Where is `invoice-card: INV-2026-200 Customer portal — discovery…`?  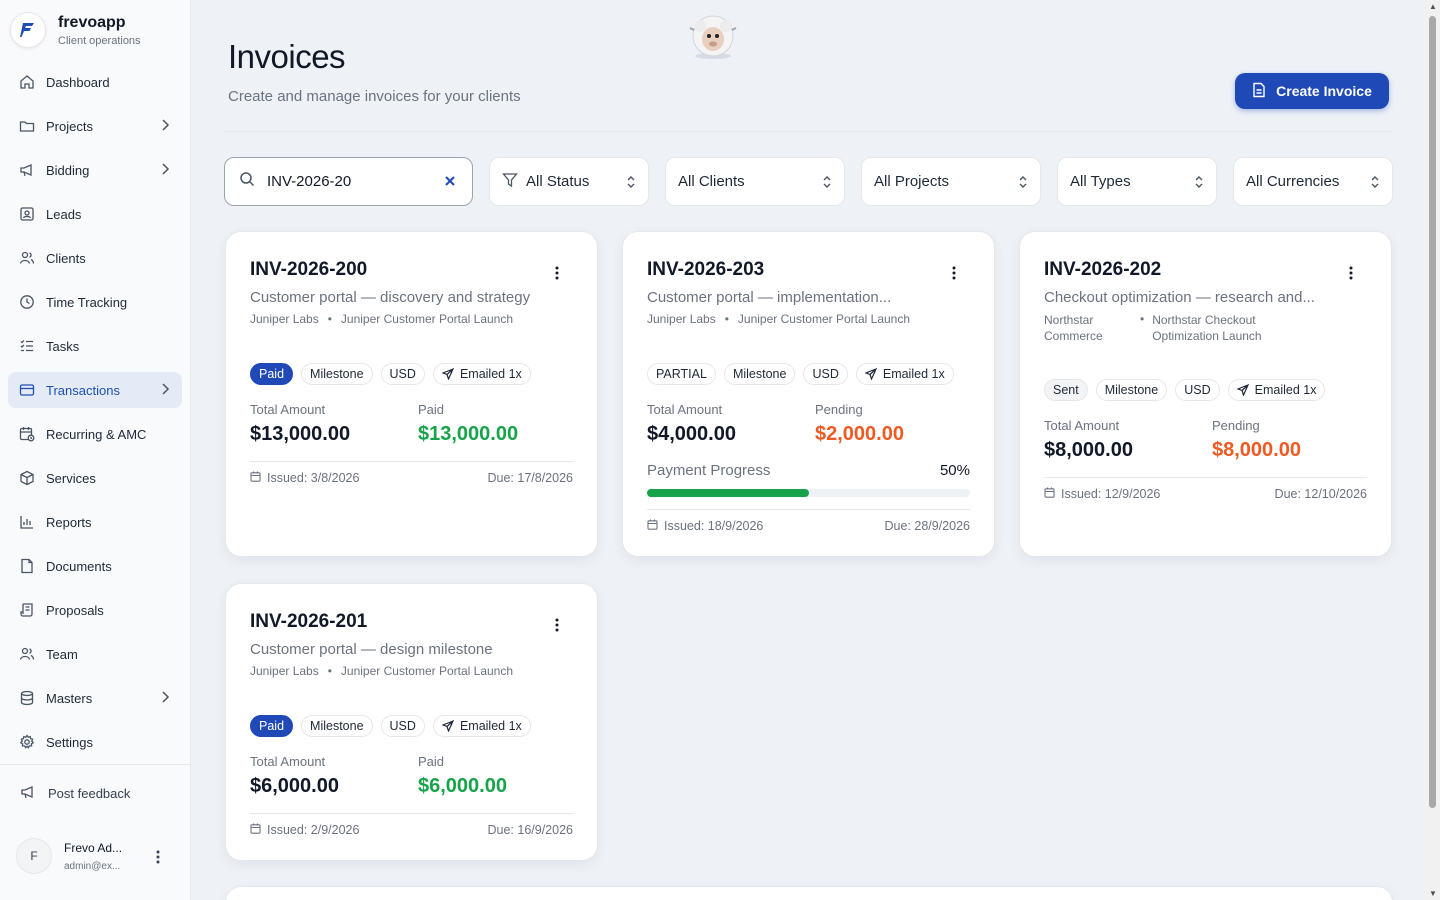 invoice-card: INV-2026-200 Customer portal — discovery… is located at coordinates (411, 394).